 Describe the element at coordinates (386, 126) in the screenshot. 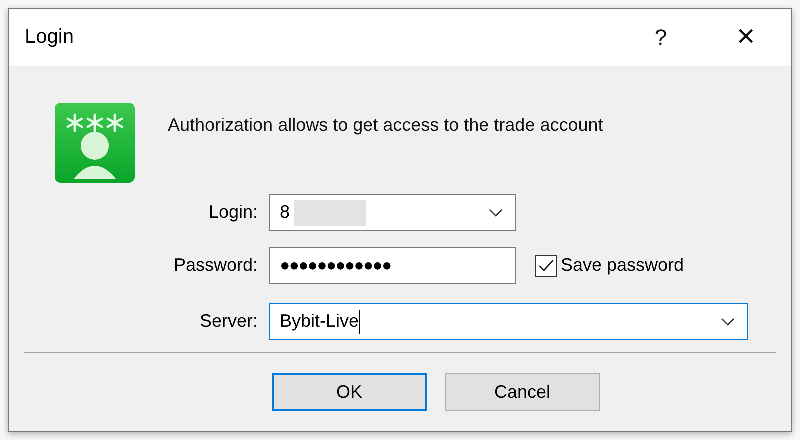

I see `info-text: Authorization allows to get access to the trade account` at that location.